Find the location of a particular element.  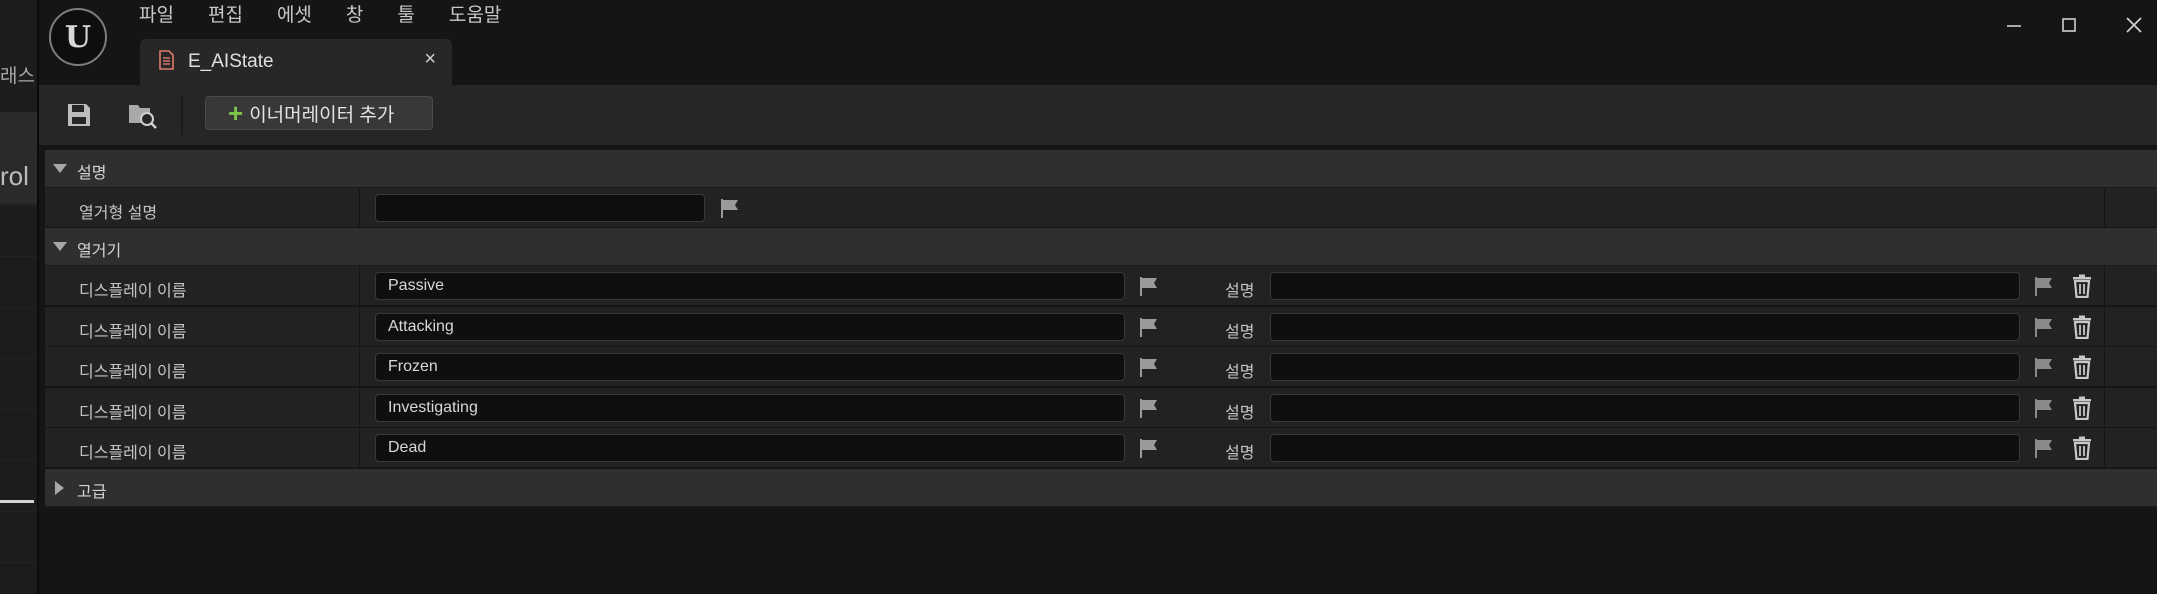

enum-description-field is located at coordinates (540, 208).